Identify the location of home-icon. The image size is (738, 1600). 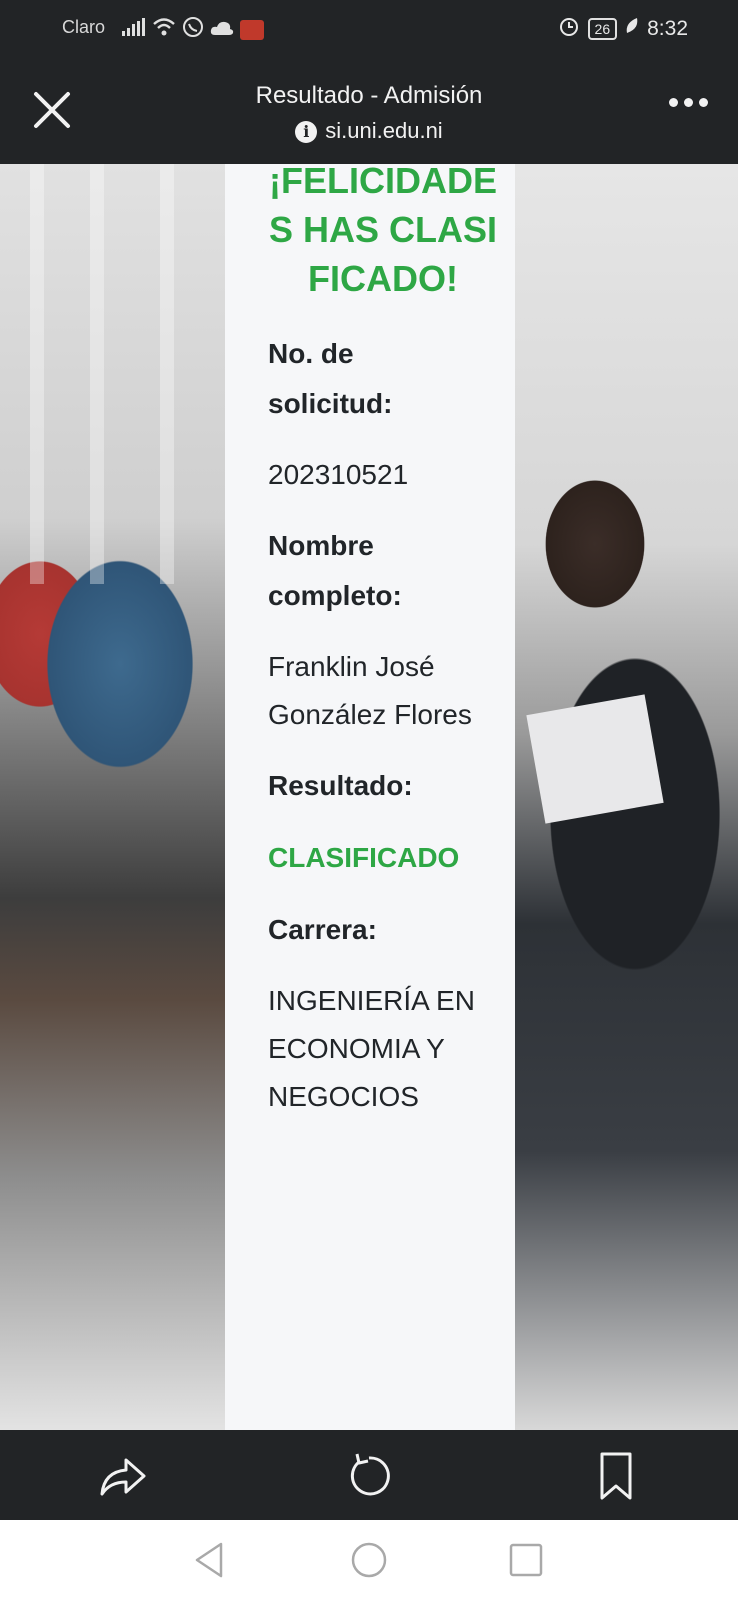
(369, 1560).